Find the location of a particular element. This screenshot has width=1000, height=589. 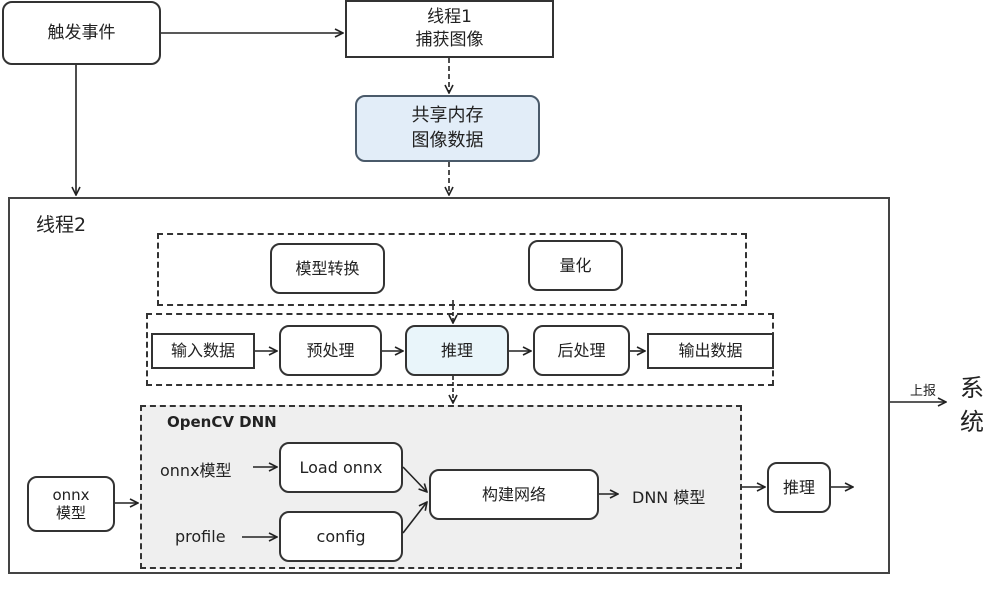

quantize-node: 量化 is located at coordinates (575, 265).